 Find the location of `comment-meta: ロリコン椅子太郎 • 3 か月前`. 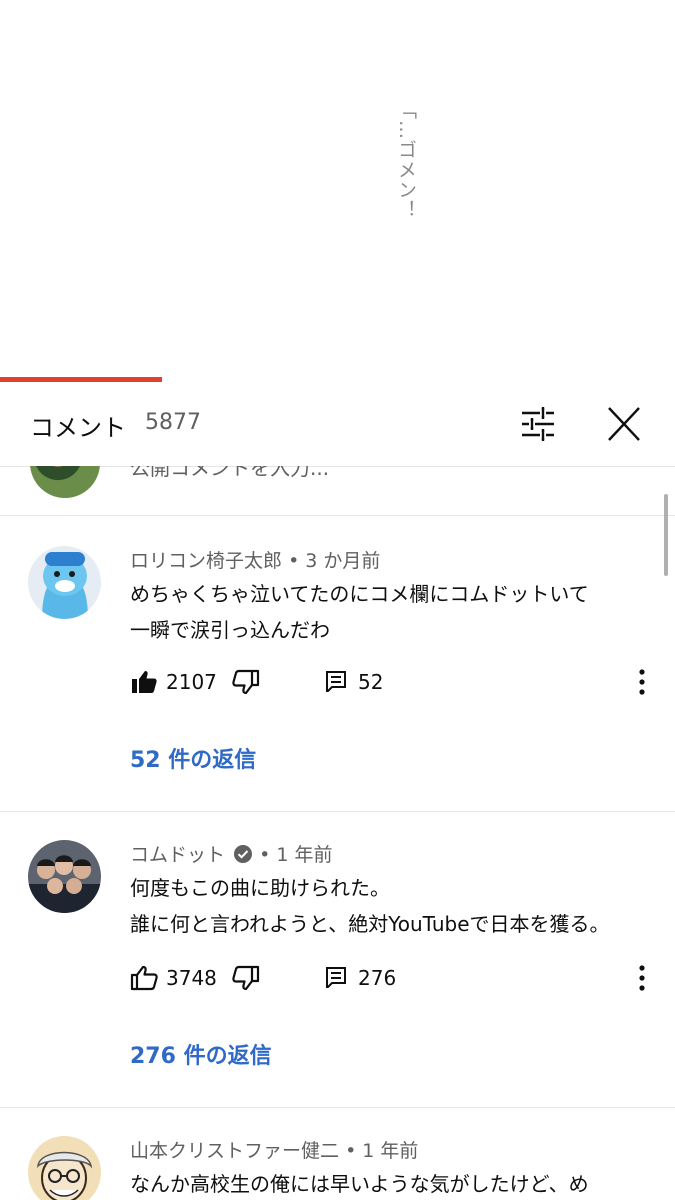

comment-meta: ロリコン椅子太郎 • 3 か月前 is located at coordinates (255, 559).